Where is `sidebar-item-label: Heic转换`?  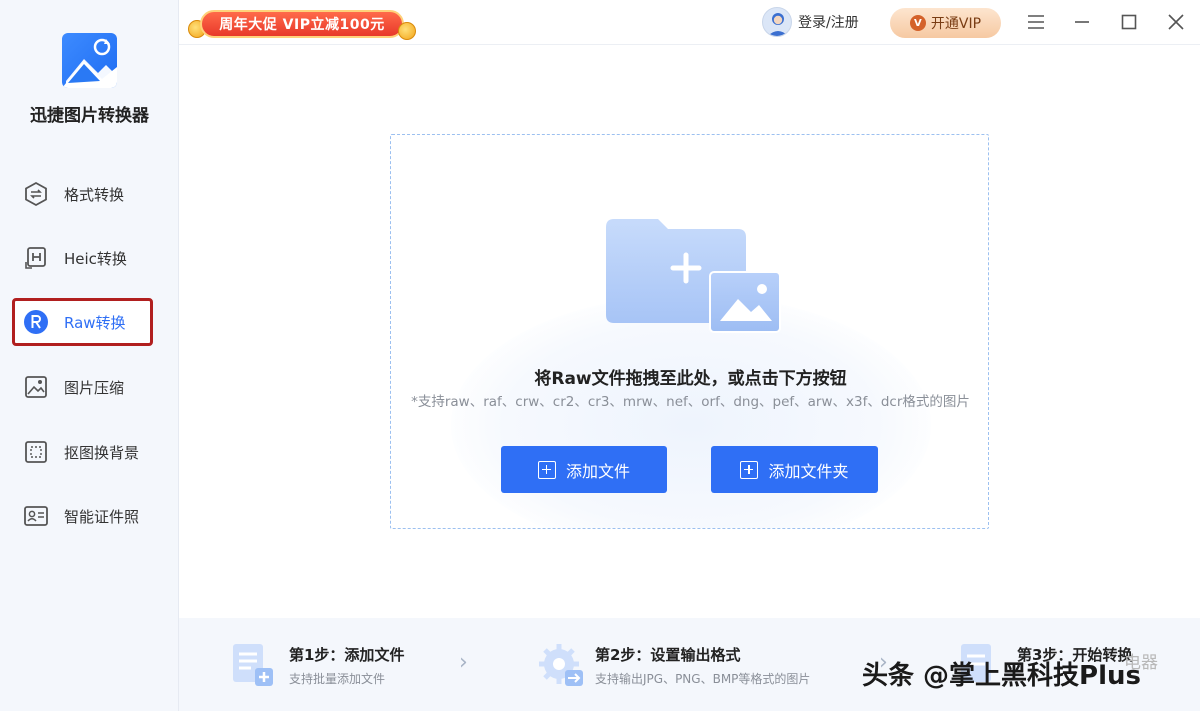
sidebar-item-label: Heic转换 is located at coordinates (95, 258).